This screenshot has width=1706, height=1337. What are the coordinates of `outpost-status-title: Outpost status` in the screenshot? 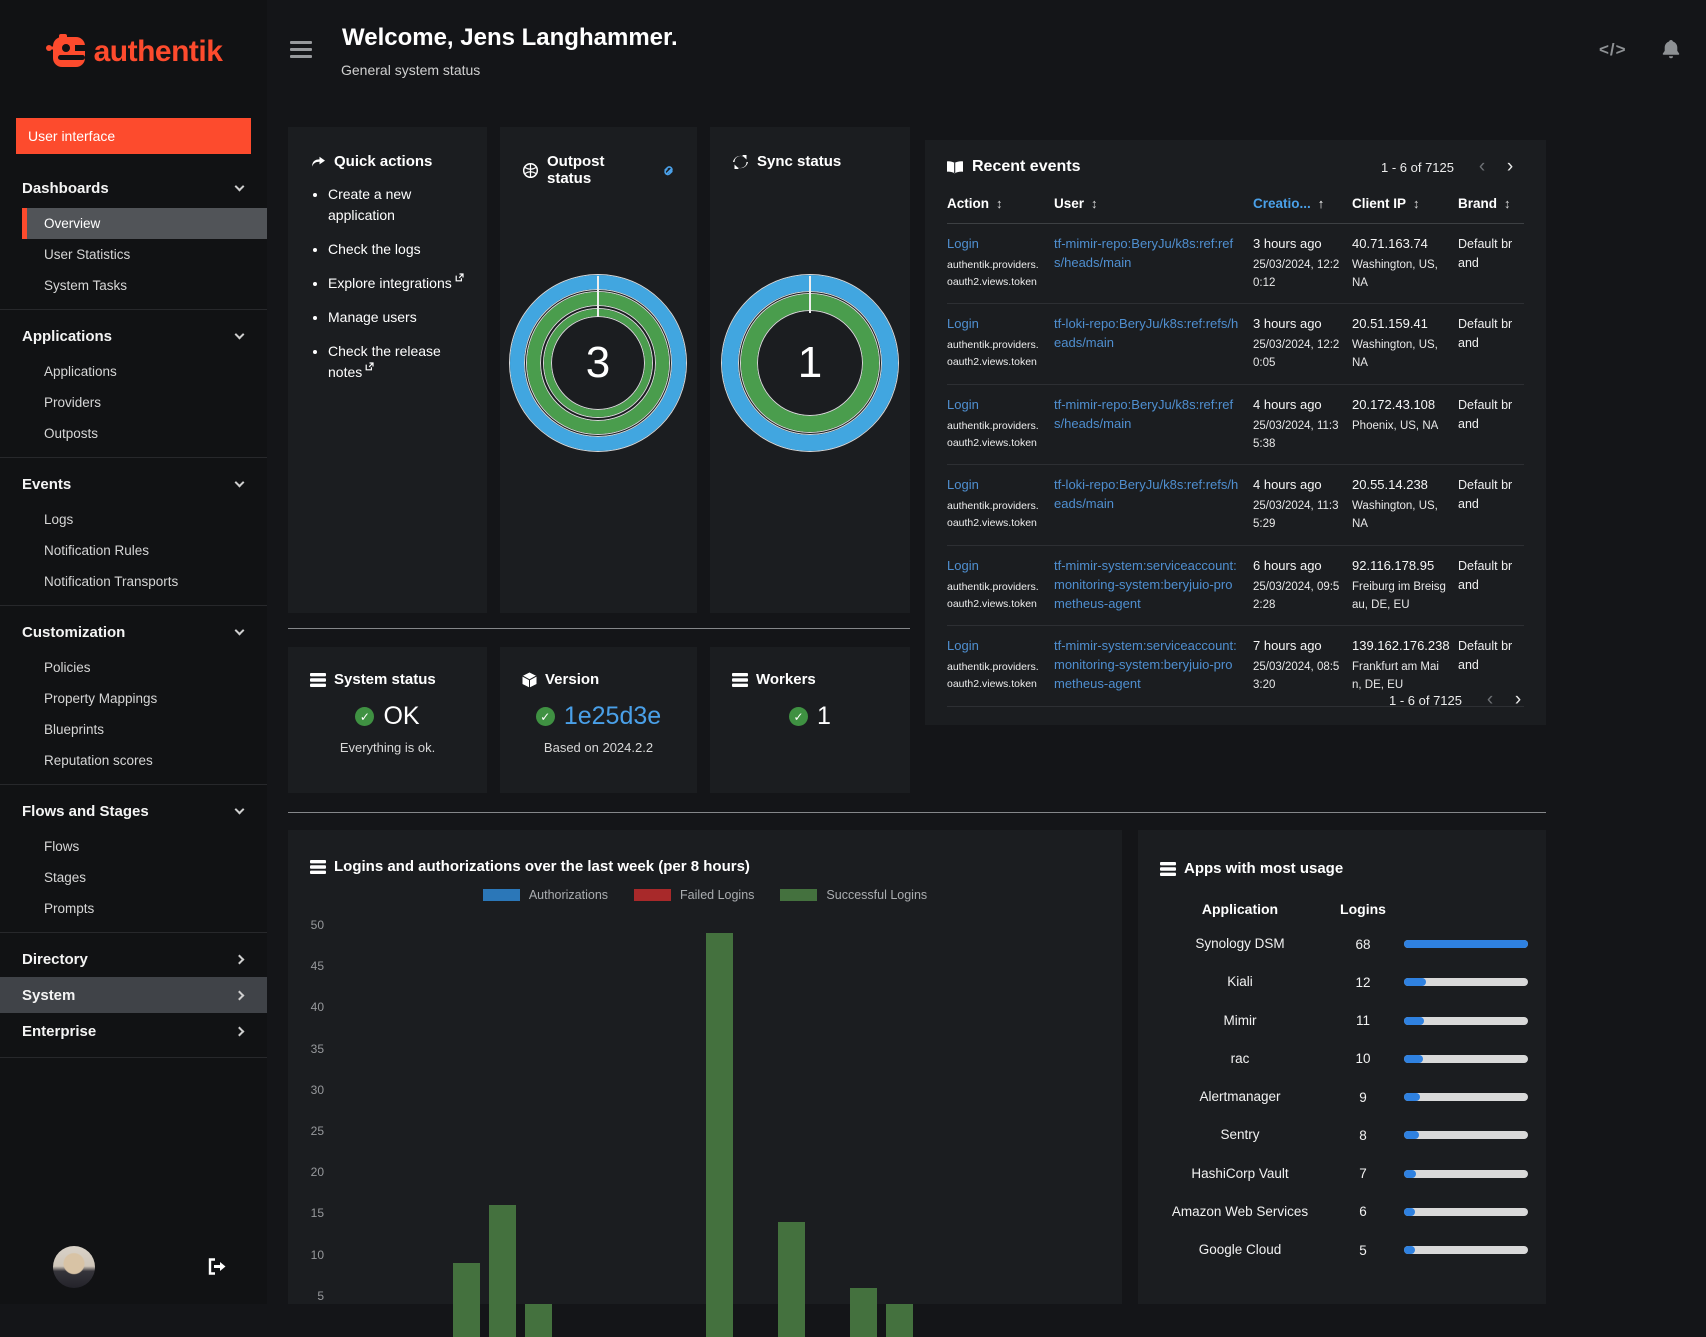 It's located at (576, 170).